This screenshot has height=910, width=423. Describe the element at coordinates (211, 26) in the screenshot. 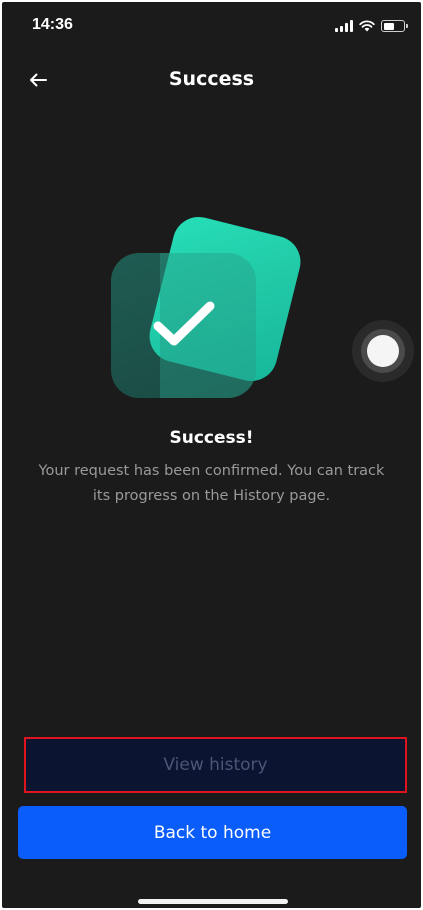

I see `status-bar: 14:36` at that location.